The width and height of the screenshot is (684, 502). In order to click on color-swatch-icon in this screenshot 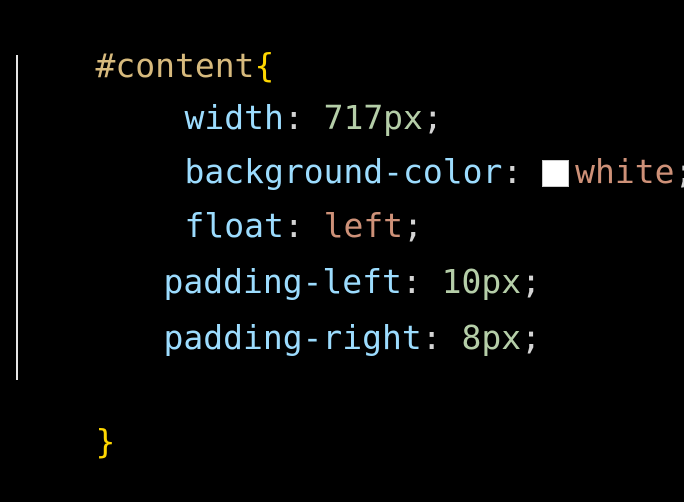, I will do `click(556, 173)`.